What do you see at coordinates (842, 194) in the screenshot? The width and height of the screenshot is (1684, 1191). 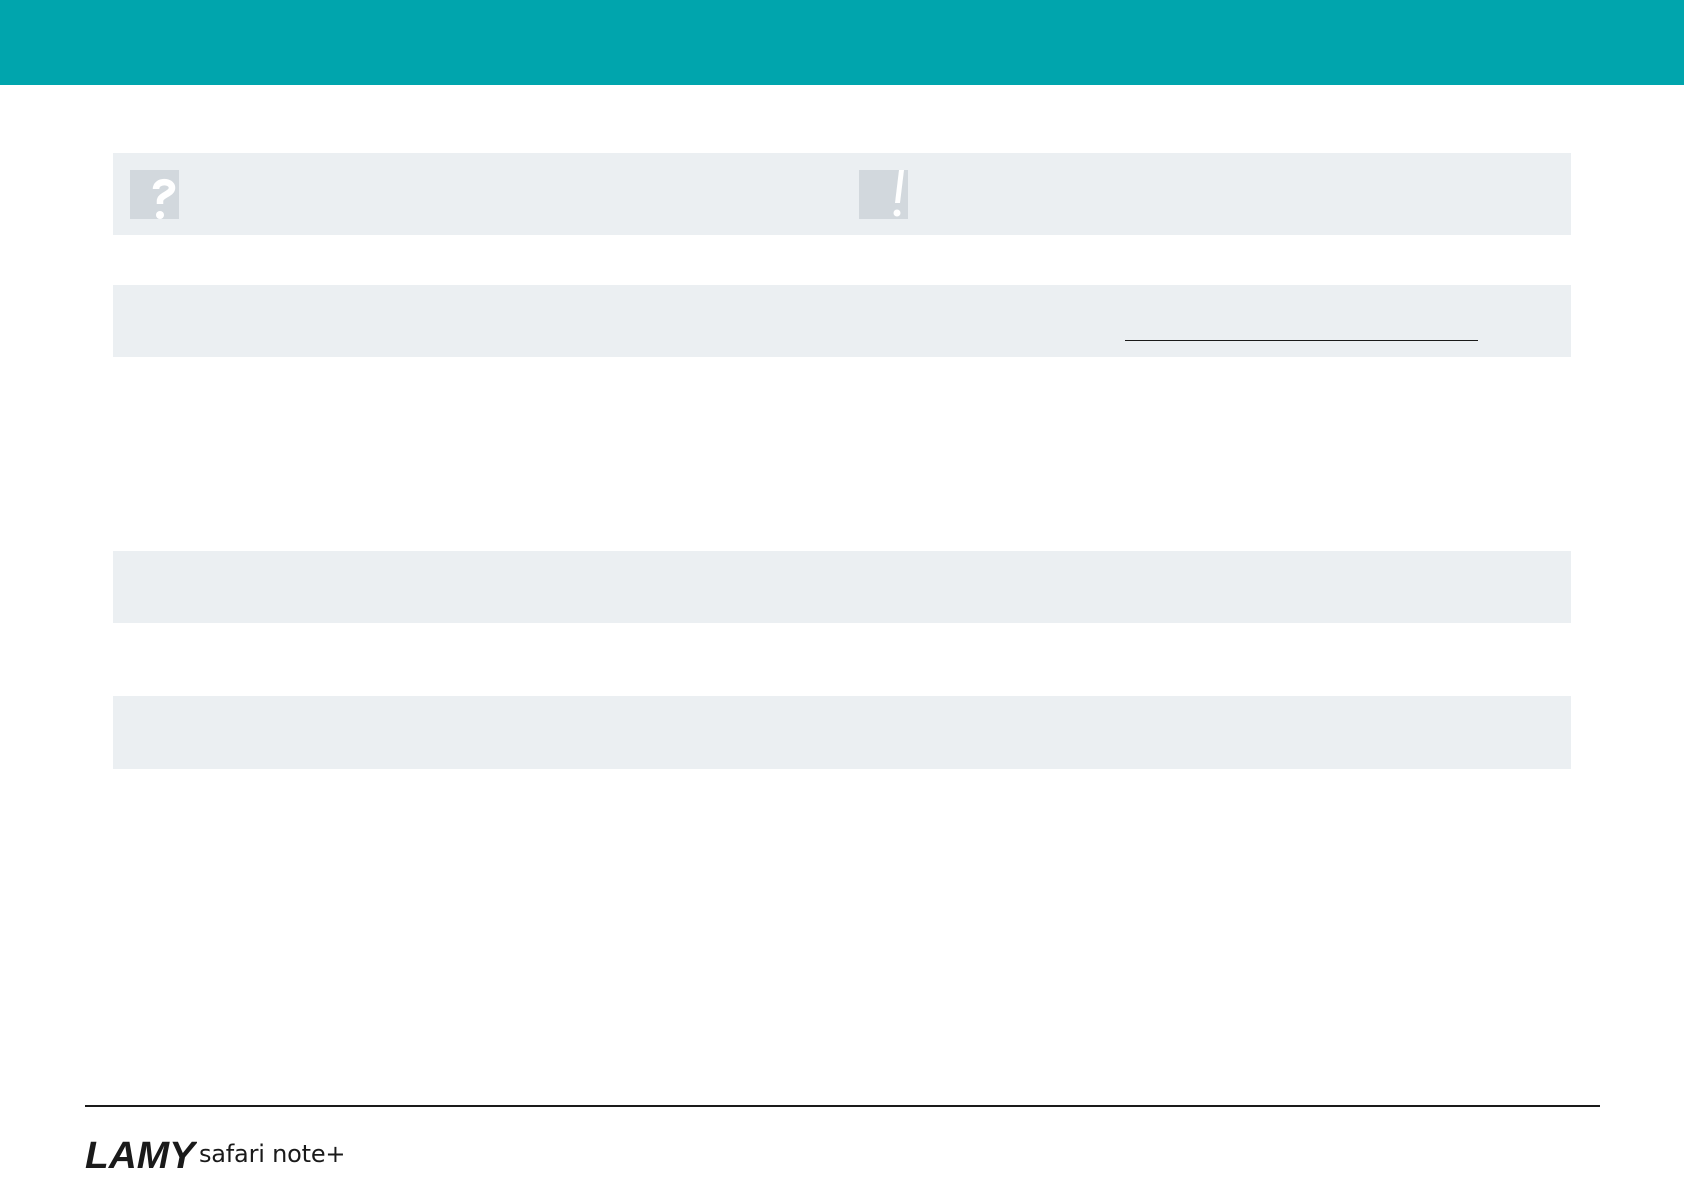 I see `question-answer-panel` at bounding box center [842, 194].